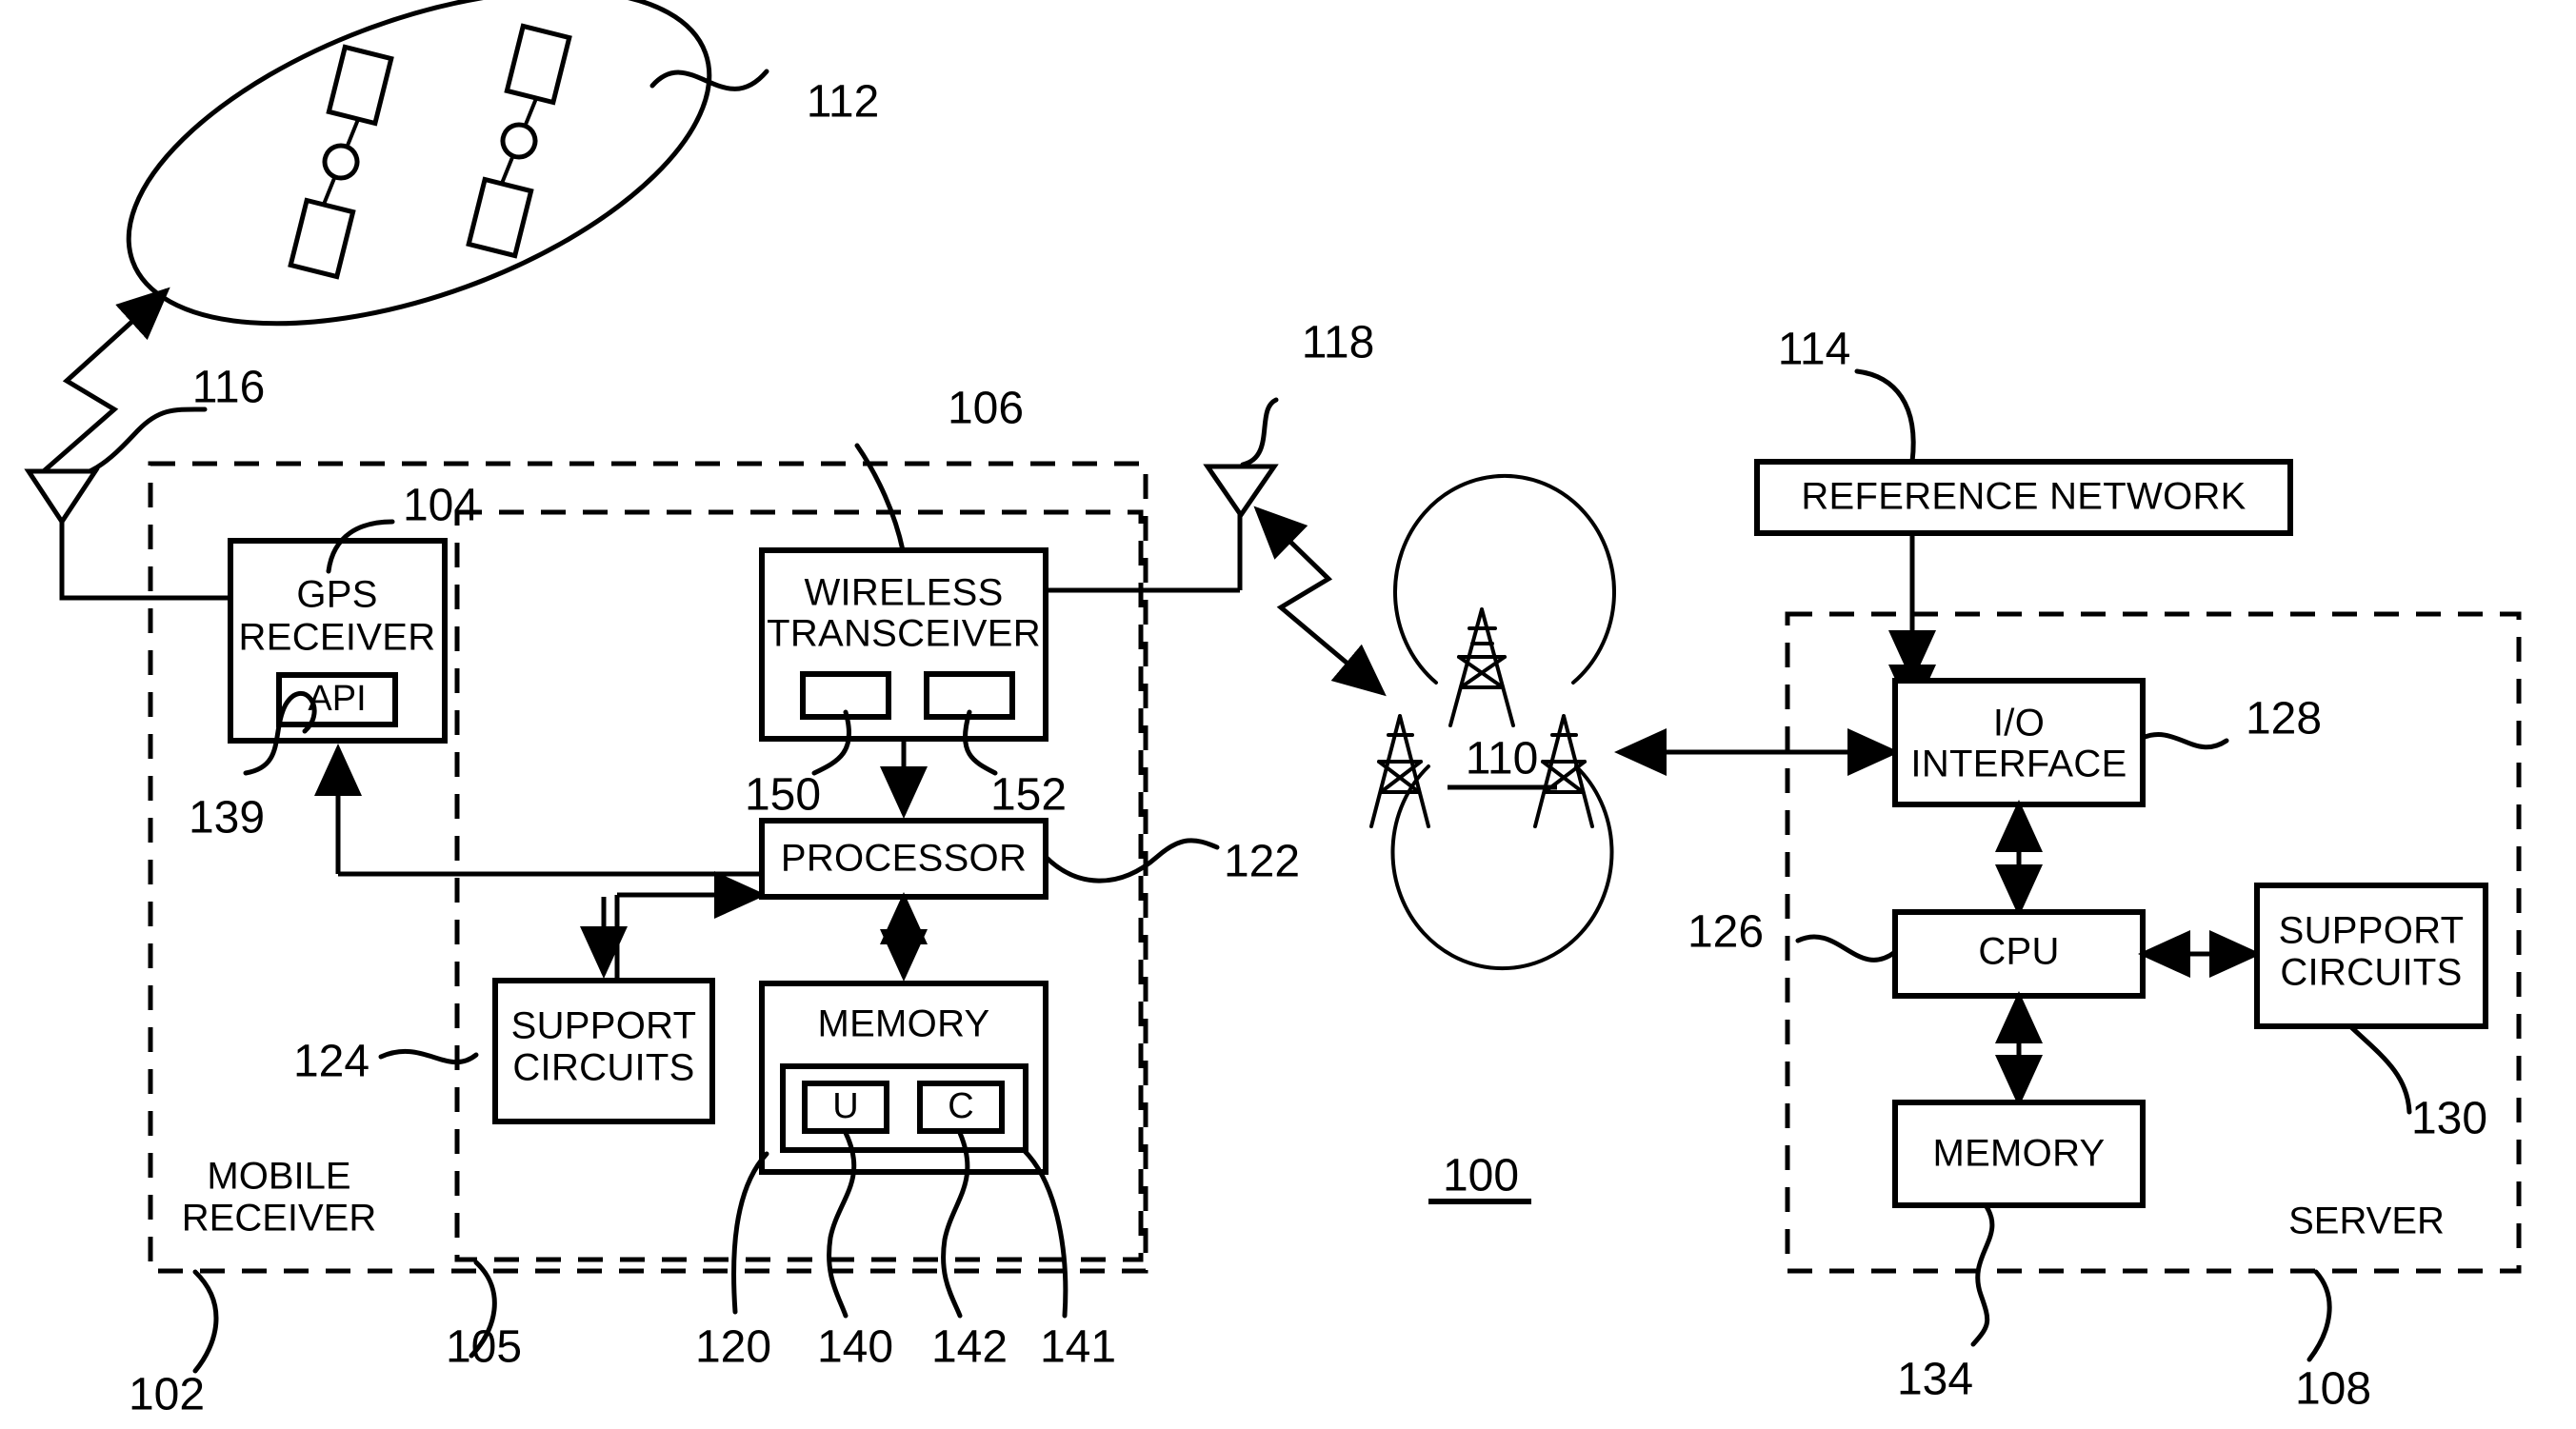 This screenshot has width=2576, height=1429. I want to click on memory-cell-u-label: U, so click(845, 1106).